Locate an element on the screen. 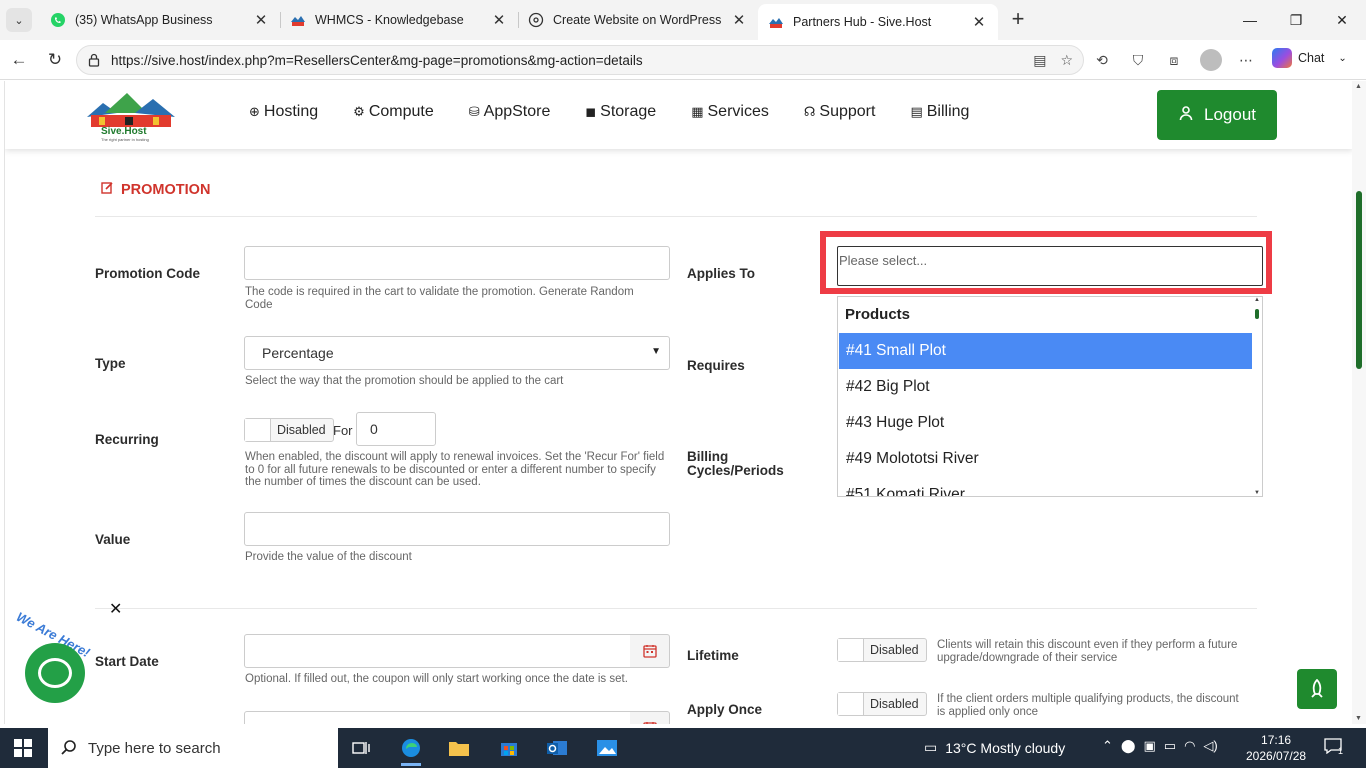 Image resolution: width=1366 pixels, height=768 pixels. recur-for-input: 0 is located at coordinates (396, 429).